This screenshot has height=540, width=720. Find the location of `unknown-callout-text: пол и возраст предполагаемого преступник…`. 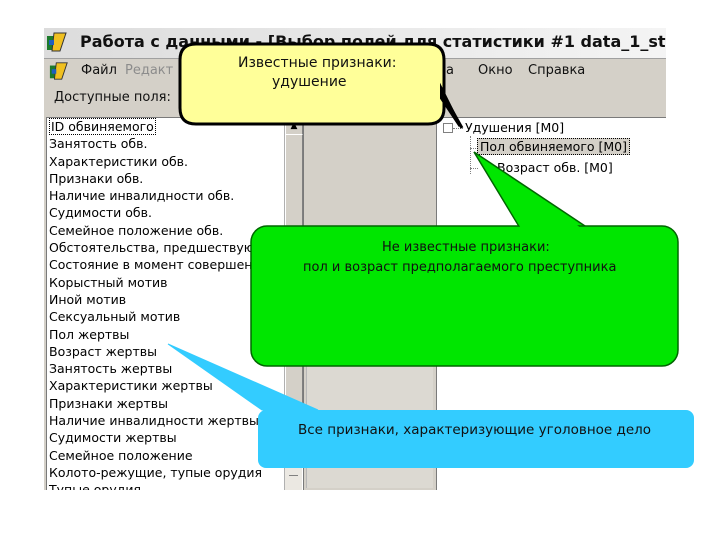

unknown-callout-text: пол и возраст предполагаемого преступник… is located at coordinates (460, 267).